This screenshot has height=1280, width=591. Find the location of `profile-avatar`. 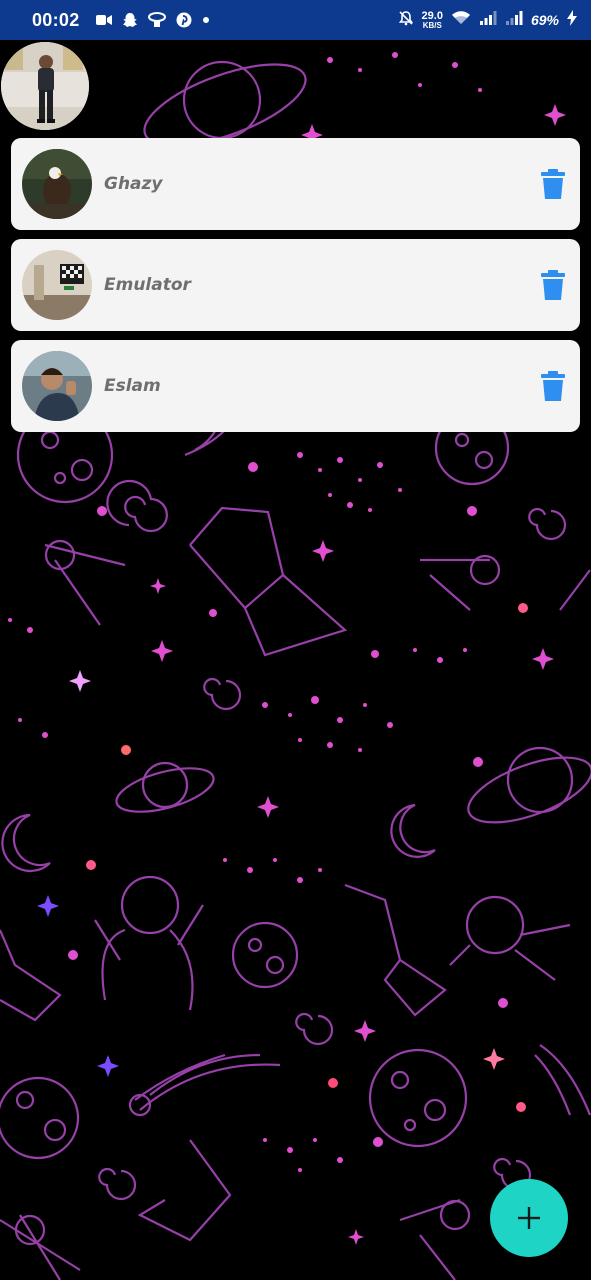

profile-avatar is located at coordinates (45, 108).